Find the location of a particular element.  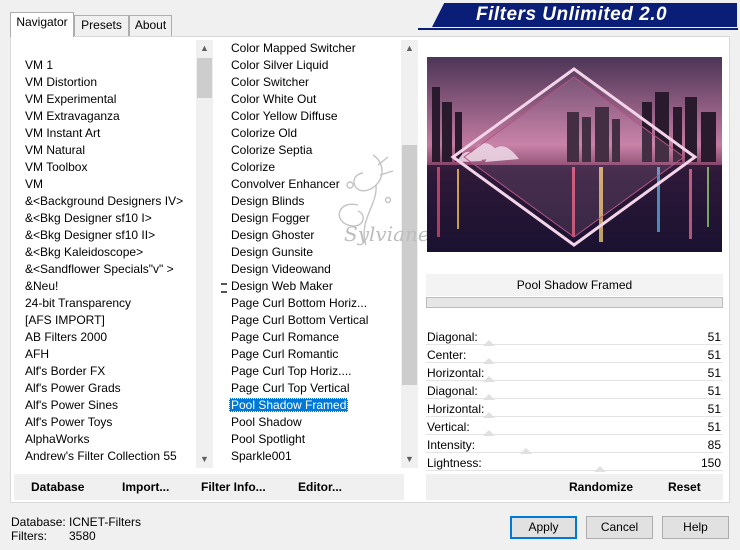

category-list-item: Andrew's Filter Collection 55 is located at coordinates (104, 456).